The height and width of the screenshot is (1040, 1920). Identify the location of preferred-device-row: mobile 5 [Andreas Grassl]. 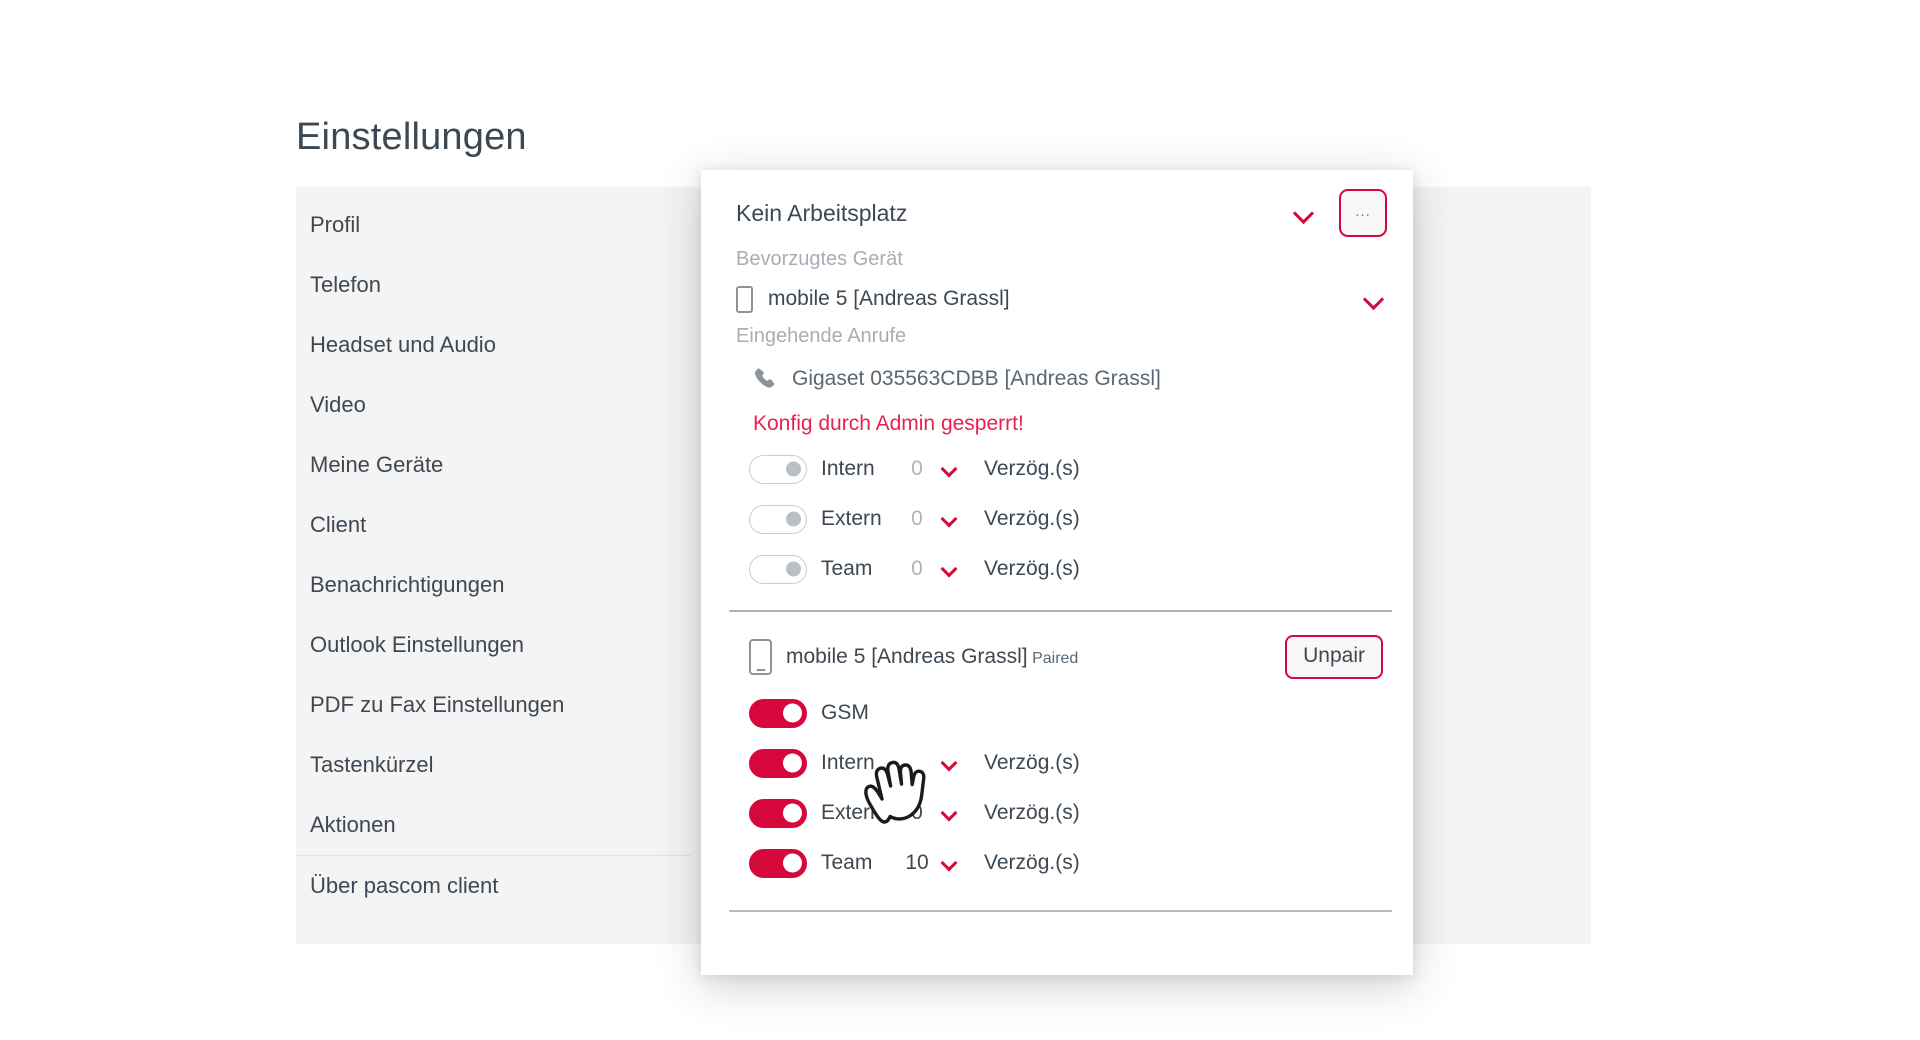
(1057, 299).